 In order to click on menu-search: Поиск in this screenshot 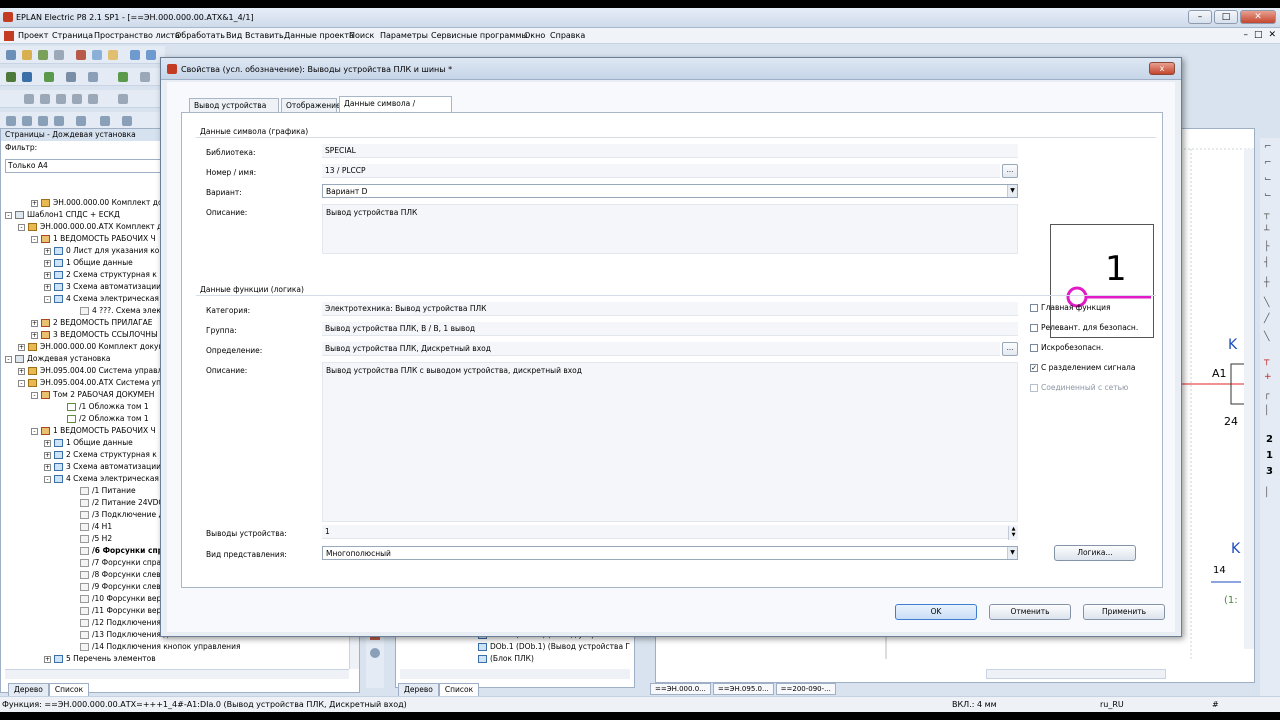, I will do `click(361, 35)`.